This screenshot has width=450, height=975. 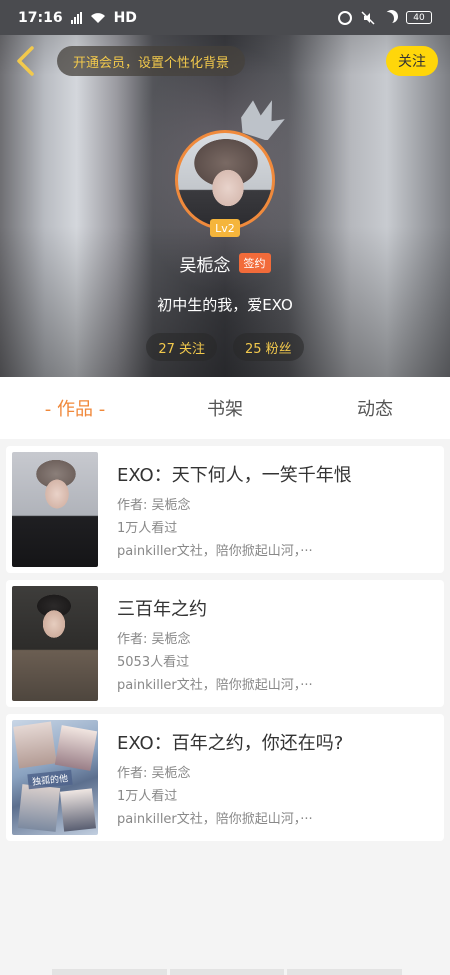 I want to click on level-badge: Lv2, so click(x=225, y=228).